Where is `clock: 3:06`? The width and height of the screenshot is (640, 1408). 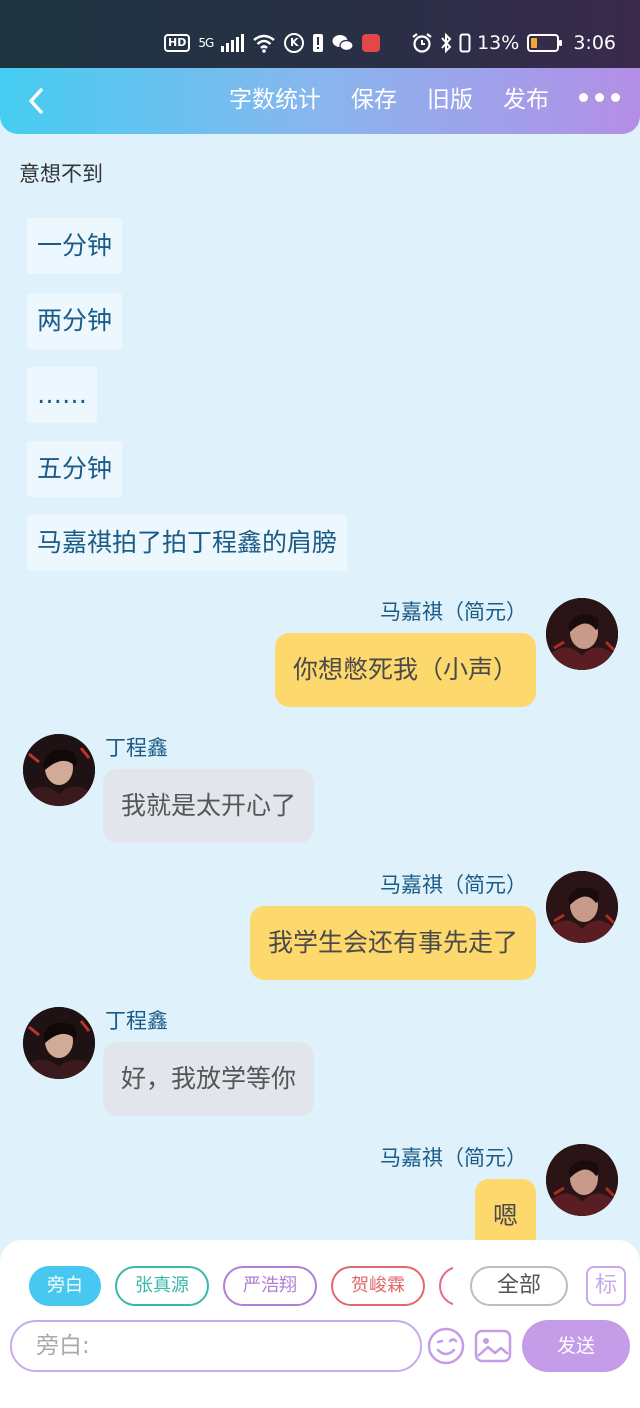
clock: 3:06 is located at coordinates (594, 43).